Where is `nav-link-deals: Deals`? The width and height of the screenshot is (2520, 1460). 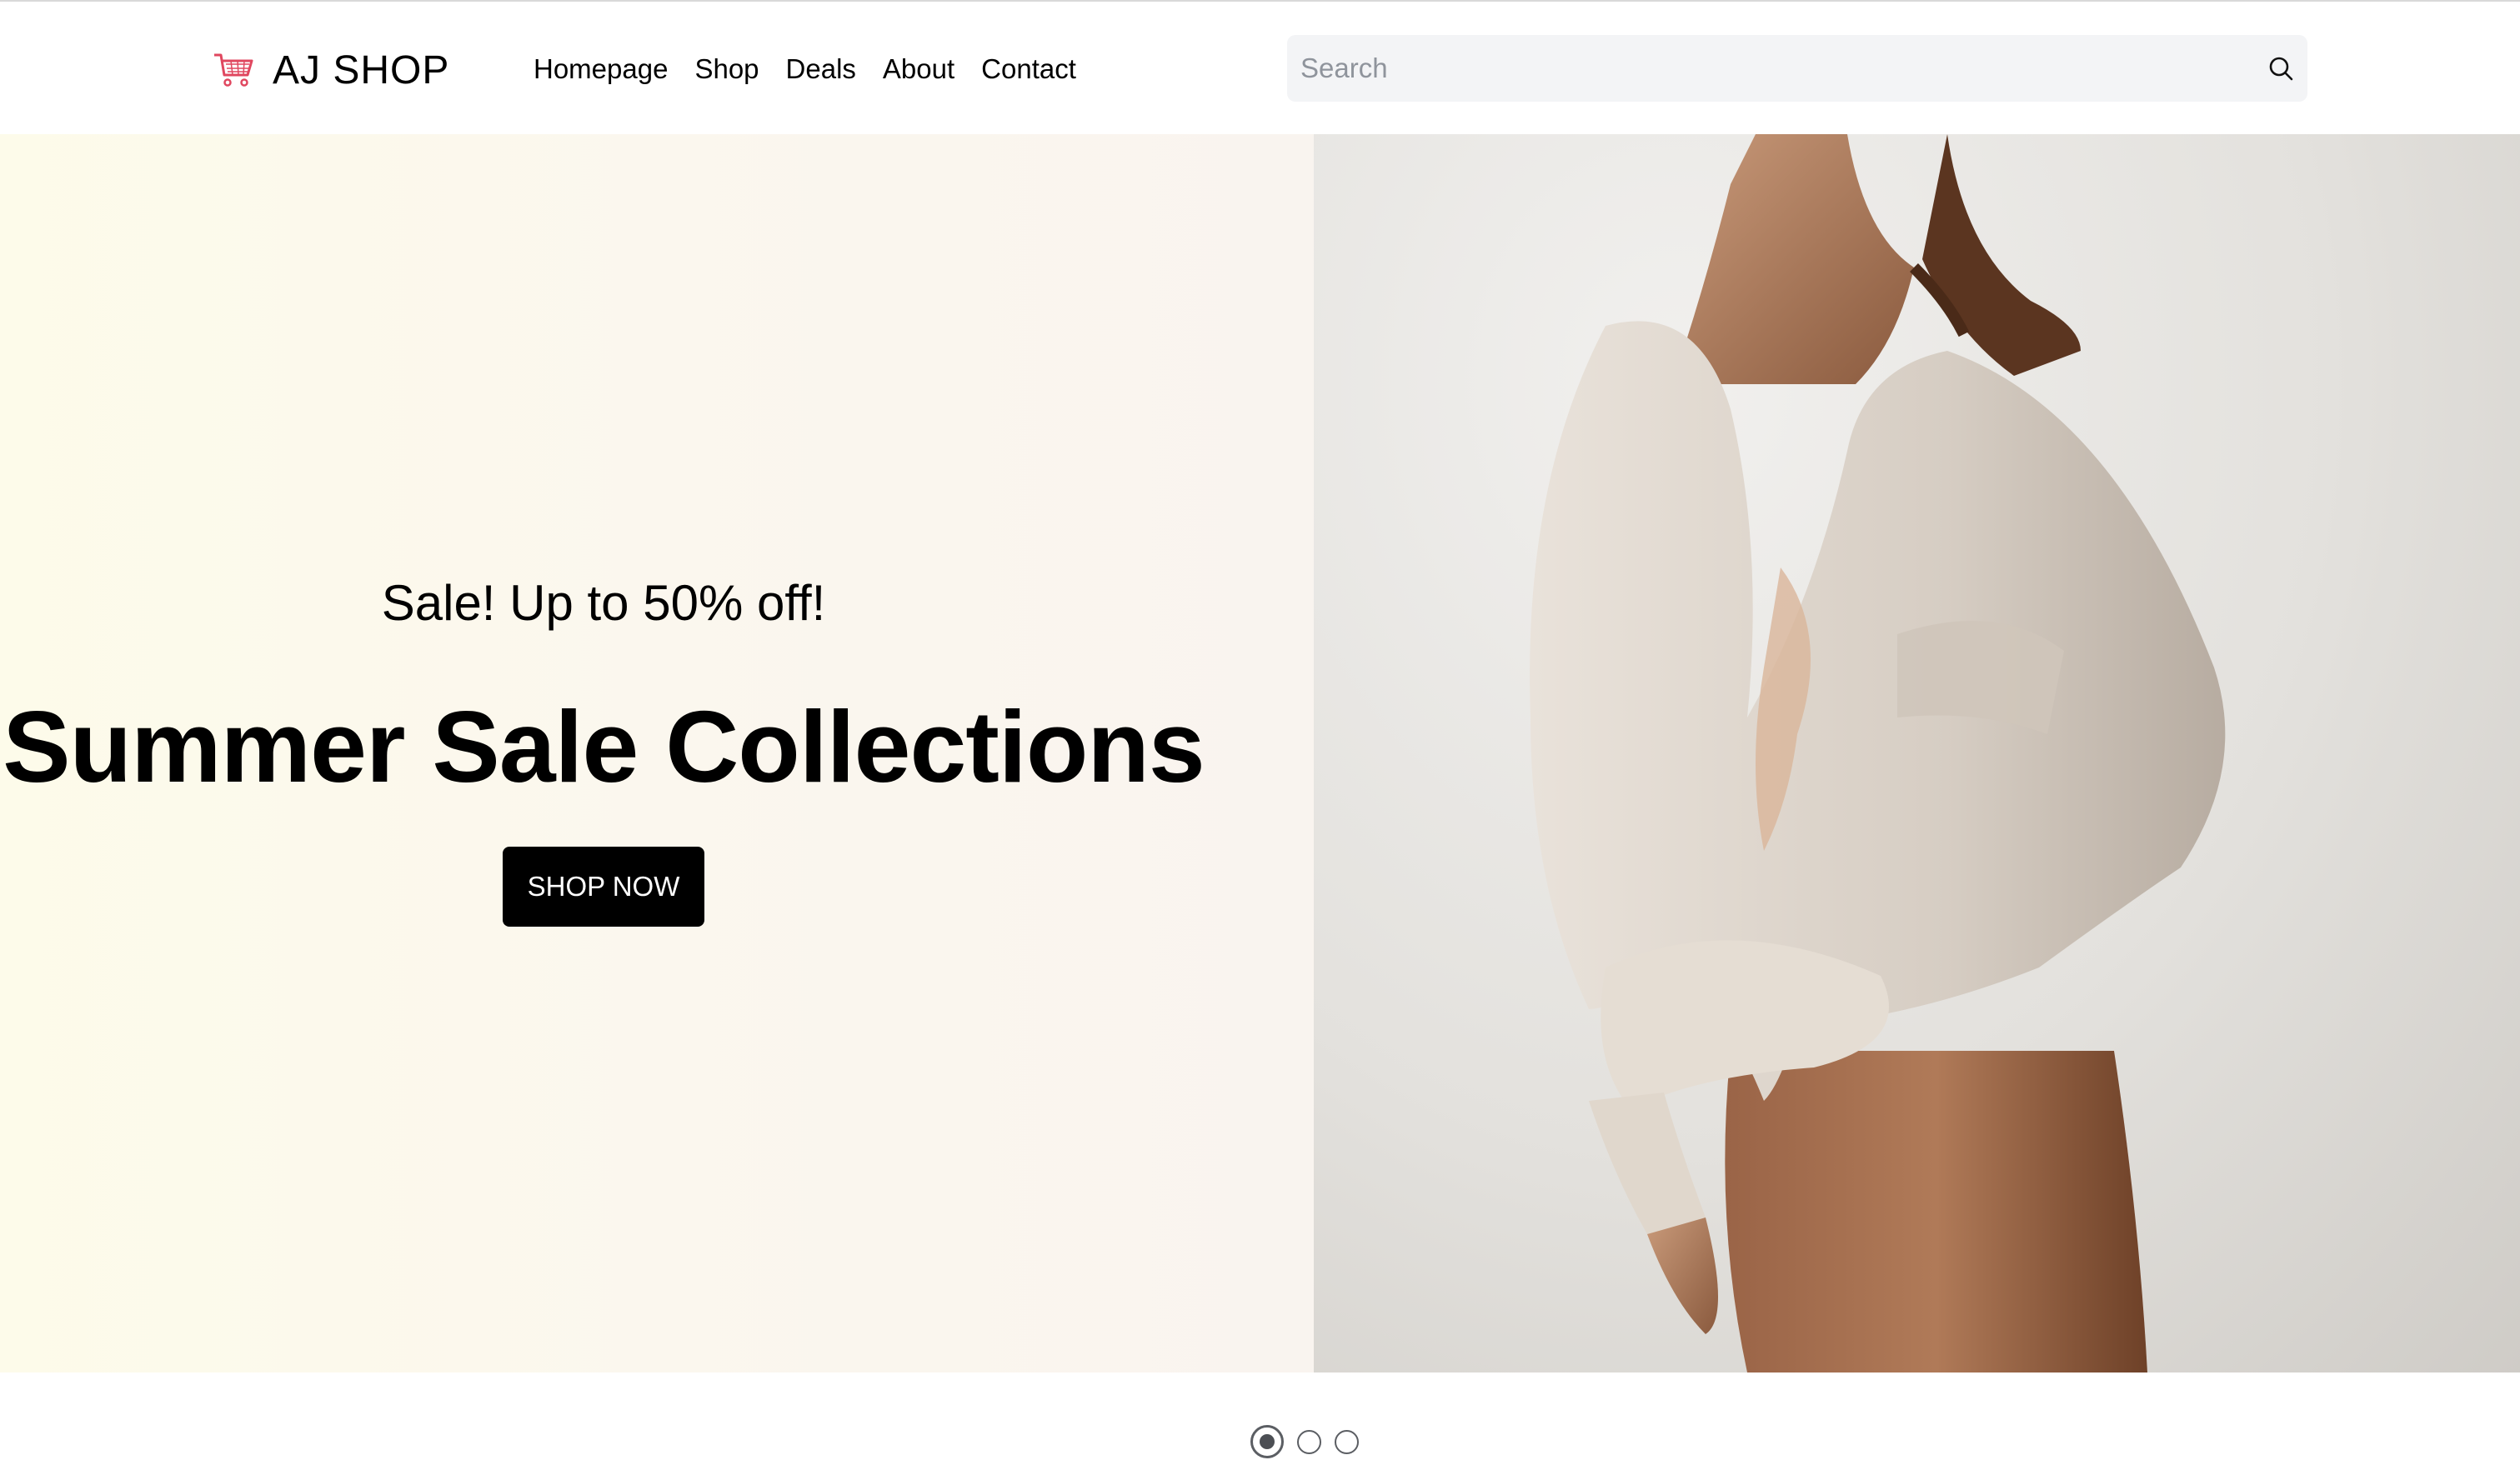 nav-link-deals: Deals is located at coordinates (821, 69).